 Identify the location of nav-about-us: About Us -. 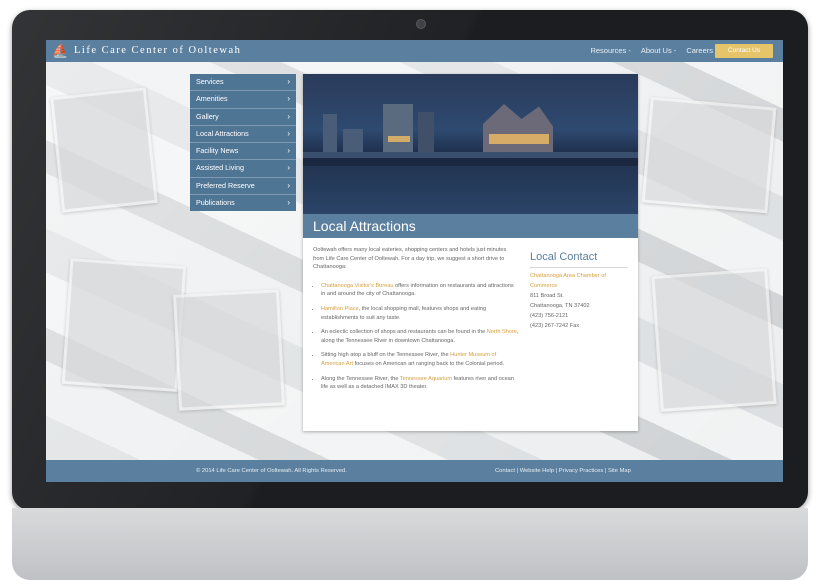
(658, 50).